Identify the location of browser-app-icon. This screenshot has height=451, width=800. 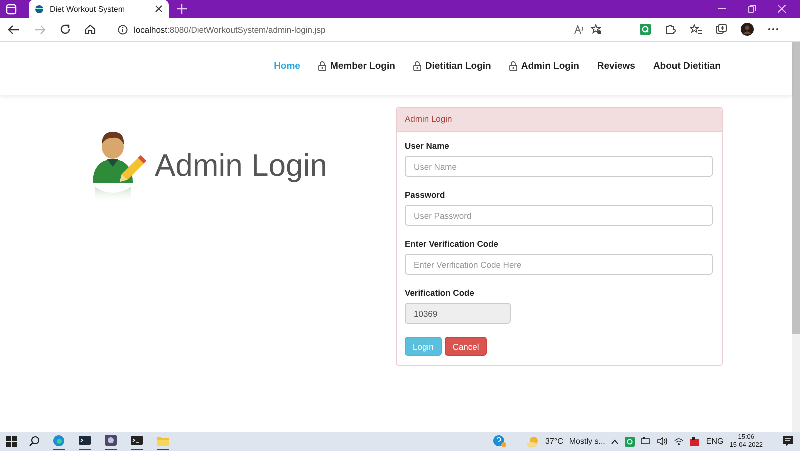
(59, 442).